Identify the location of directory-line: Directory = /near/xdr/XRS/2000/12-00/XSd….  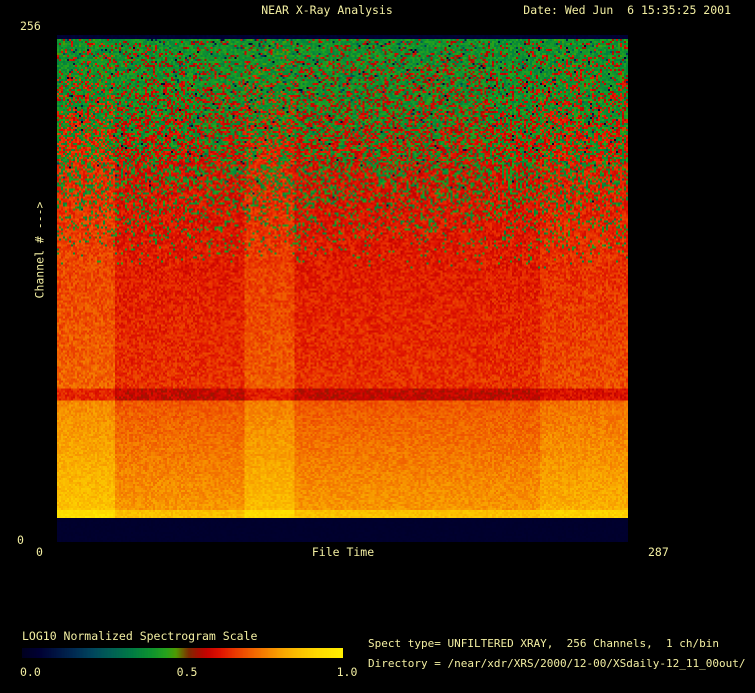
(557, 663).